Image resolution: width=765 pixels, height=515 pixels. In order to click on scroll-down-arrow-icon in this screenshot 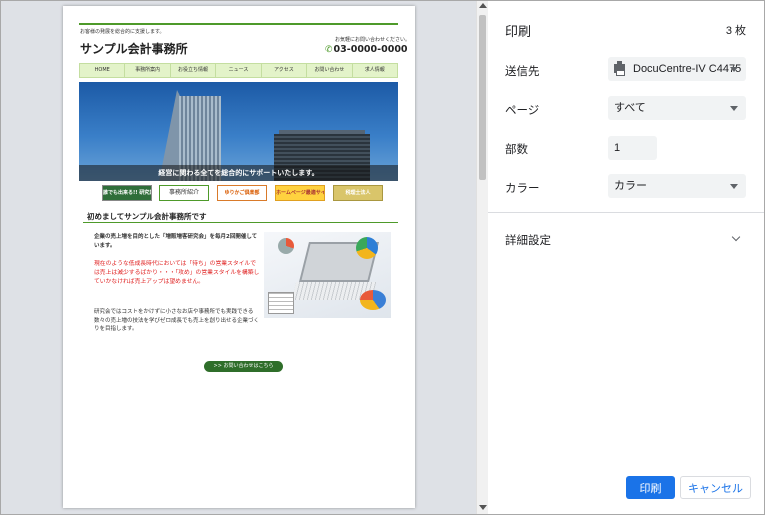, I will do `click(483, 507)`.